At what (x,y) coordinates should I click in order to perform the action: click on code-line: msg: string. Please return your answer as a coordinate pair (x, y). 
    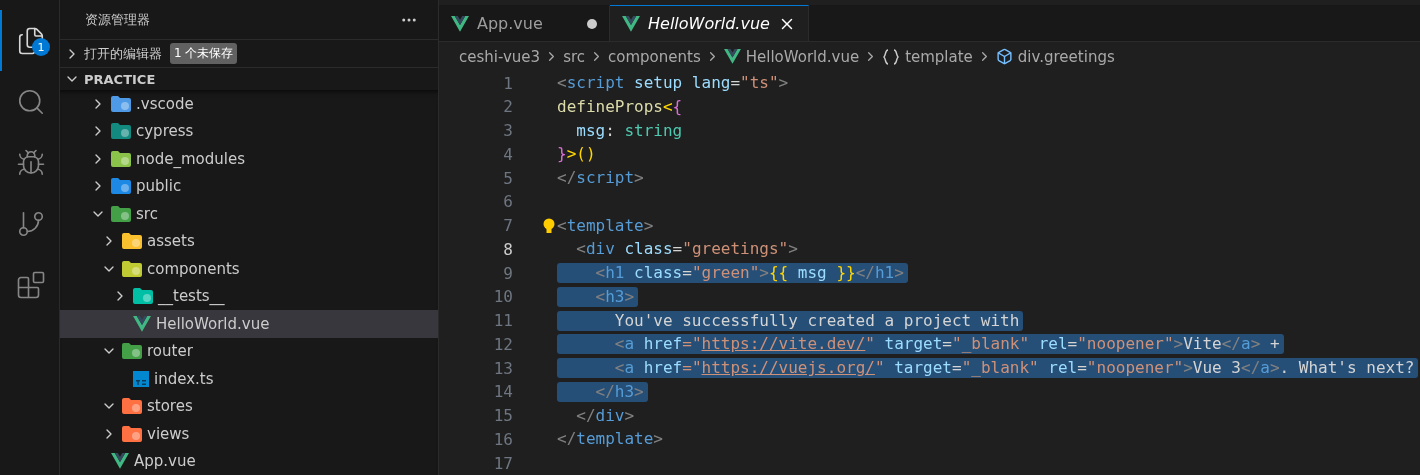
    Looking at the image, I should click on (629, 130).